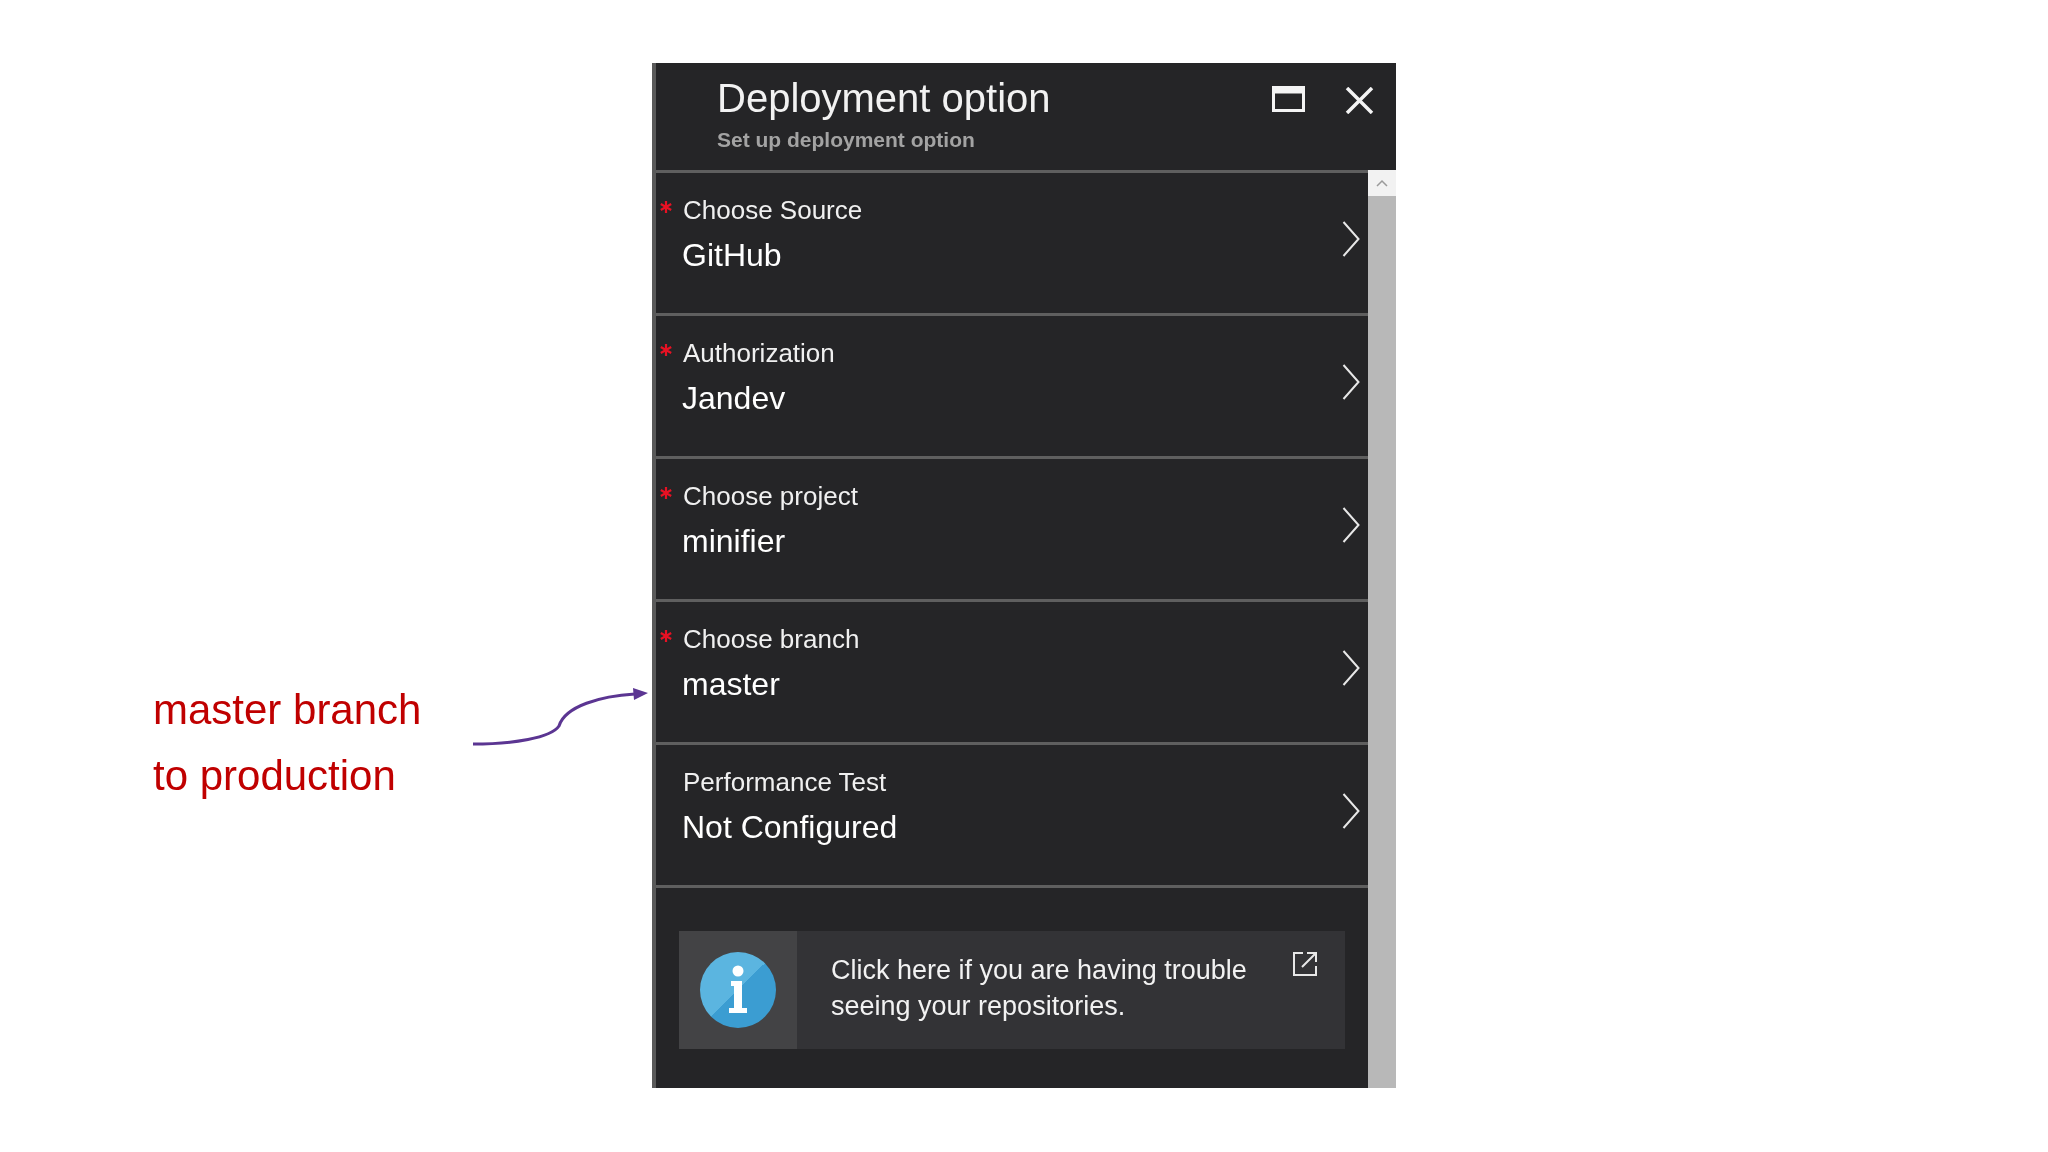  Describe the element at coordinates (1288, 99) in the screenshot. I see `maximize-icon` at that location.